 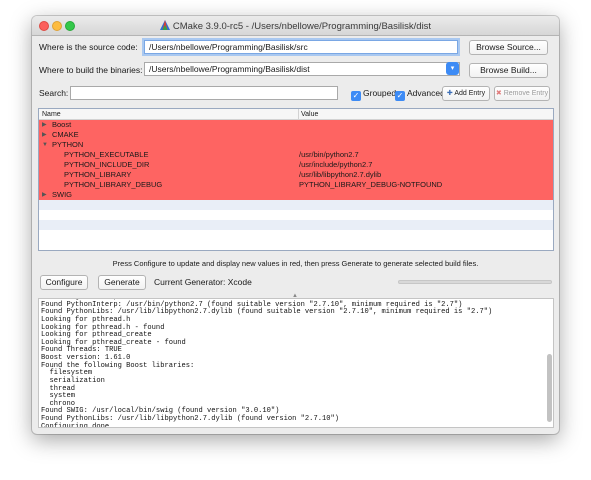 What do you see at coordinates (67, 373) in the screenshot?
I see `log-line: filesystem` at bounding box center [67, 373].